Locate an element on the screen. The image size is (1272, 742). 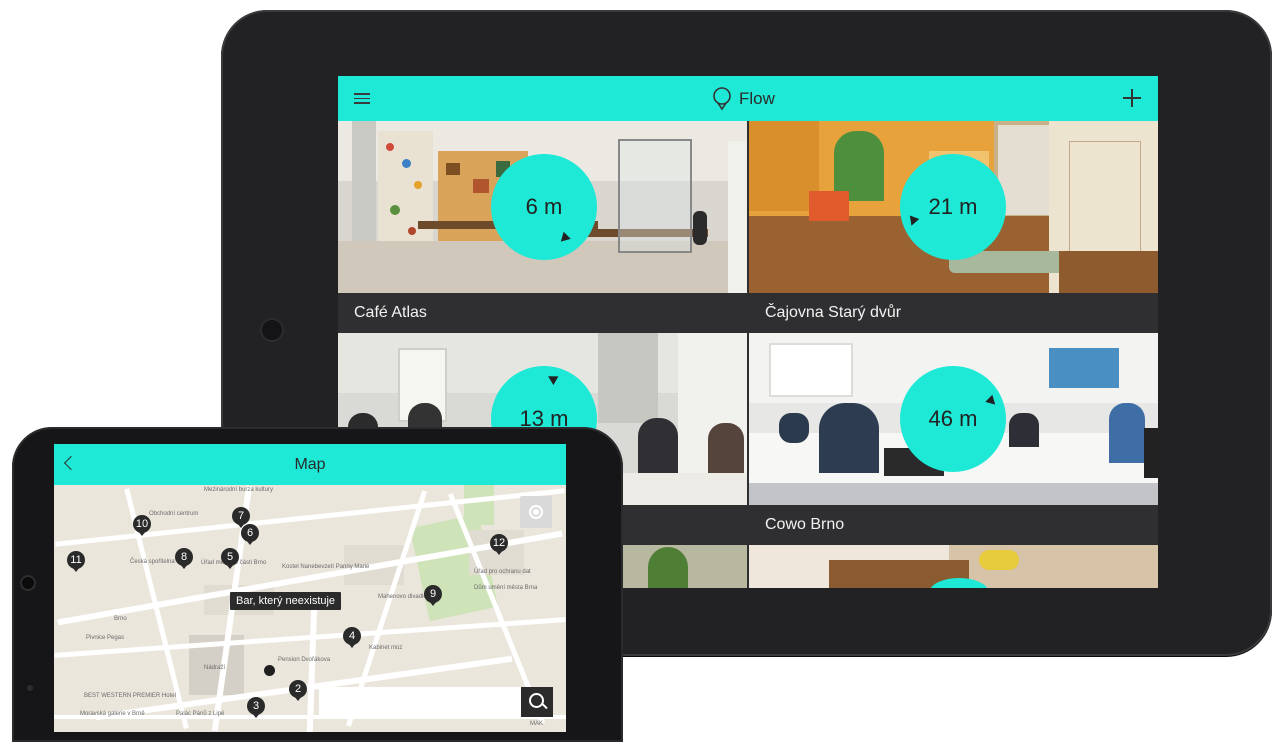
distance-text: 46 m is located at coordinates (953, 418).